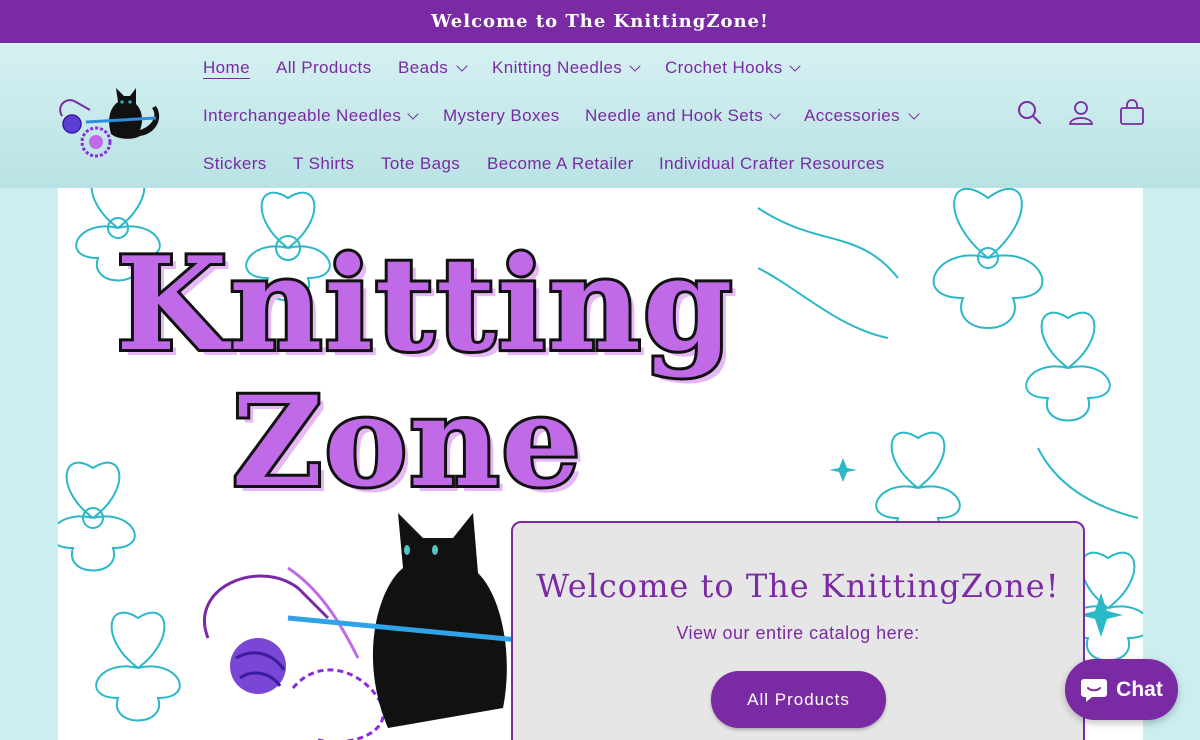  Describe the element at coordinates (795, 66) in the screenshot. I see `crochet-hooks-chevron-down-icon` at that location.